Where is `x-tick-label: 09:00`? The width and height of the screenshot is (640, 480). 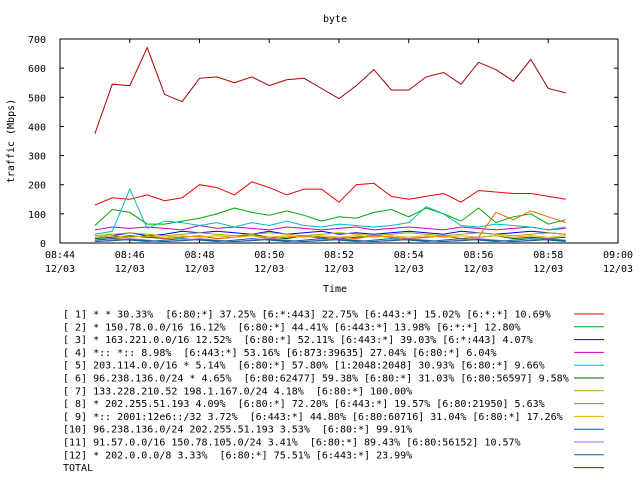 x-tick-label: 09:00 is located at coordinates (618, 255).